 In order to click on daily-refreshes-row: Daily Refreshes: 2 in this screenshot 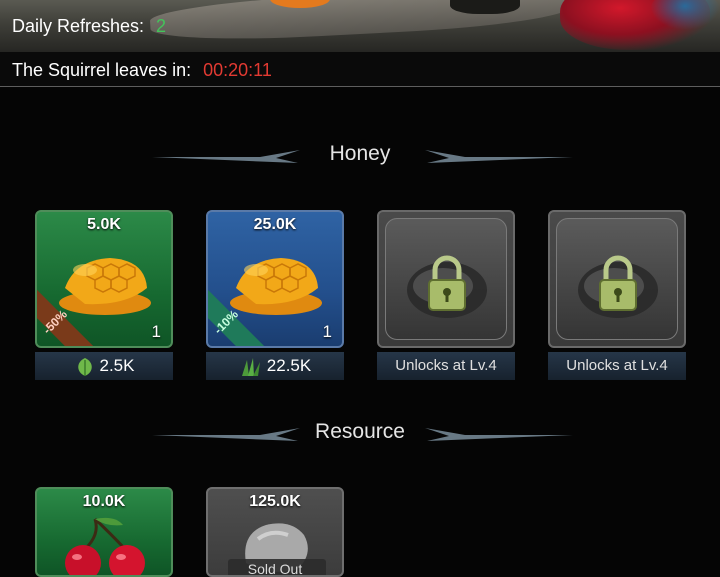, I will do `click(89, 26)`.